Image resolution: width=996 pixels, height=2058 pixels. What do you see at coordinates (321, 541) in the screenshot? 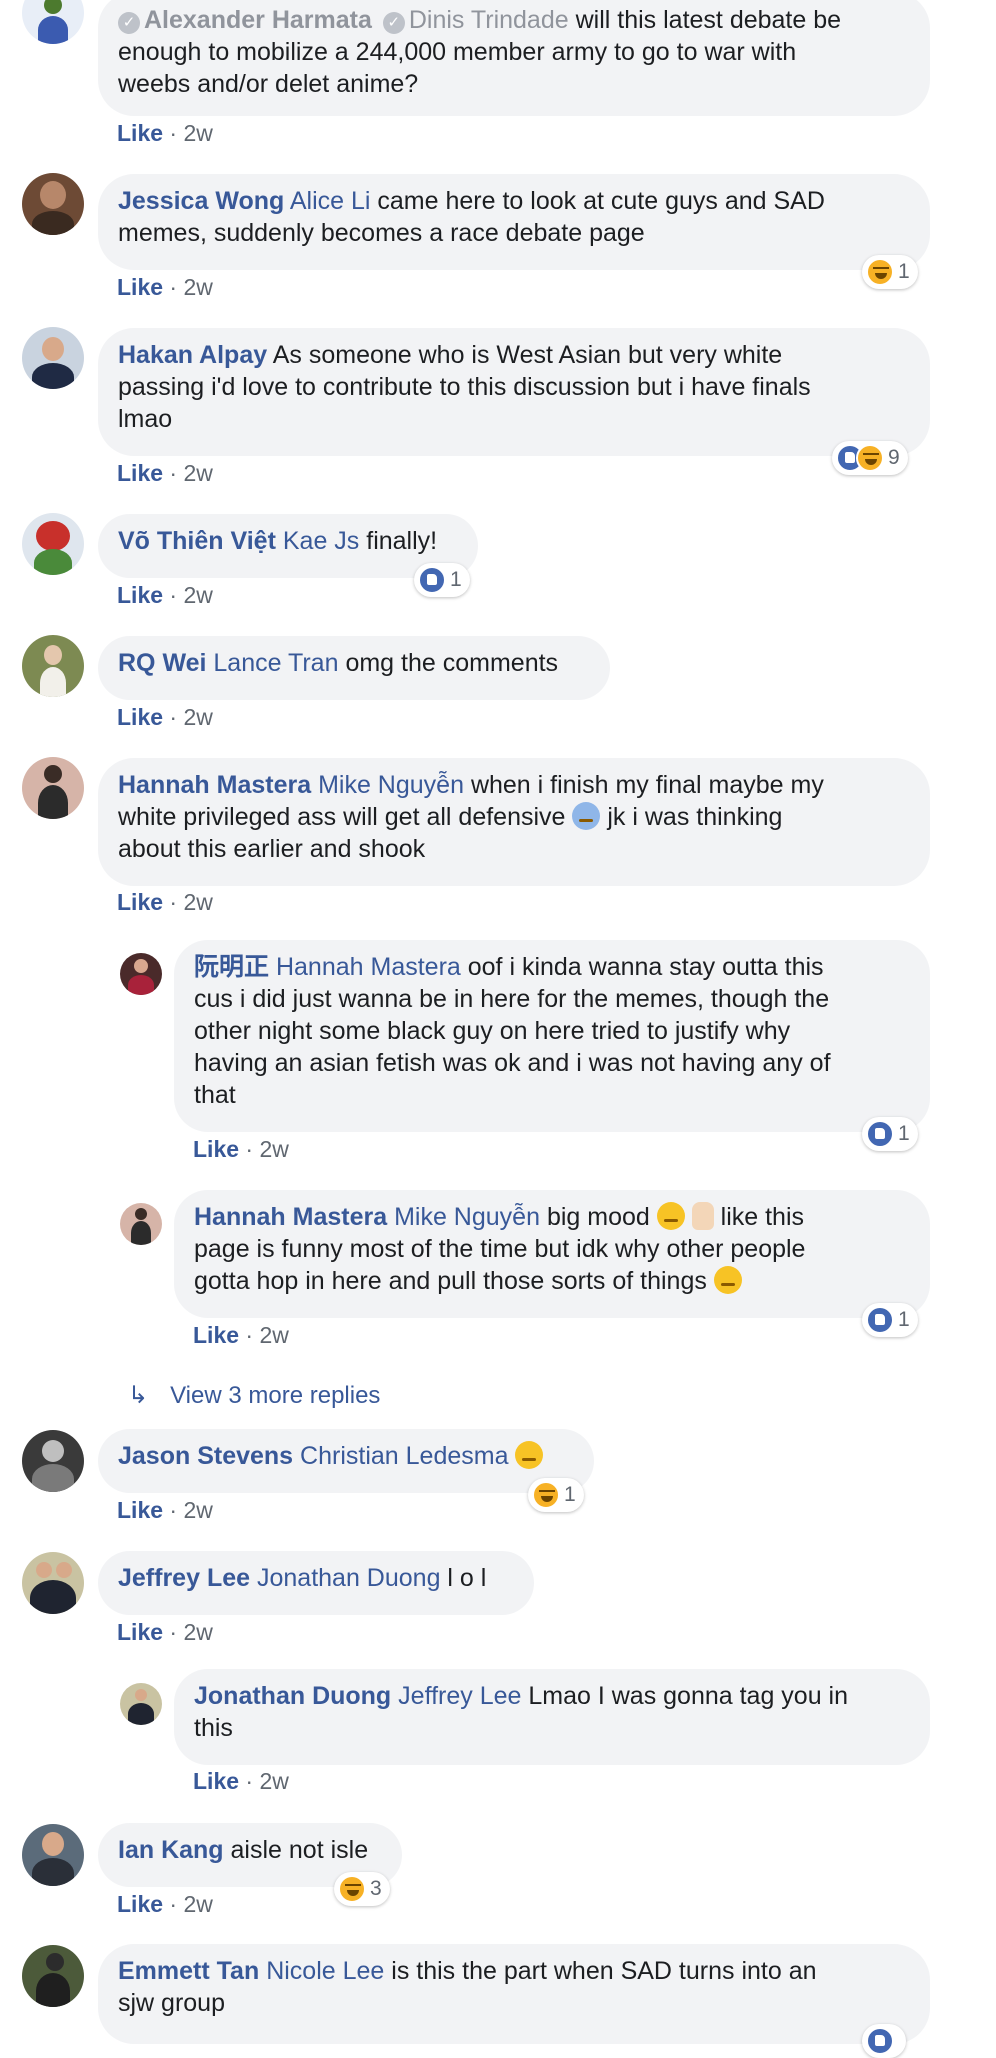
I see `comment-mention: Kae Js` at bounding box center [321, 541].